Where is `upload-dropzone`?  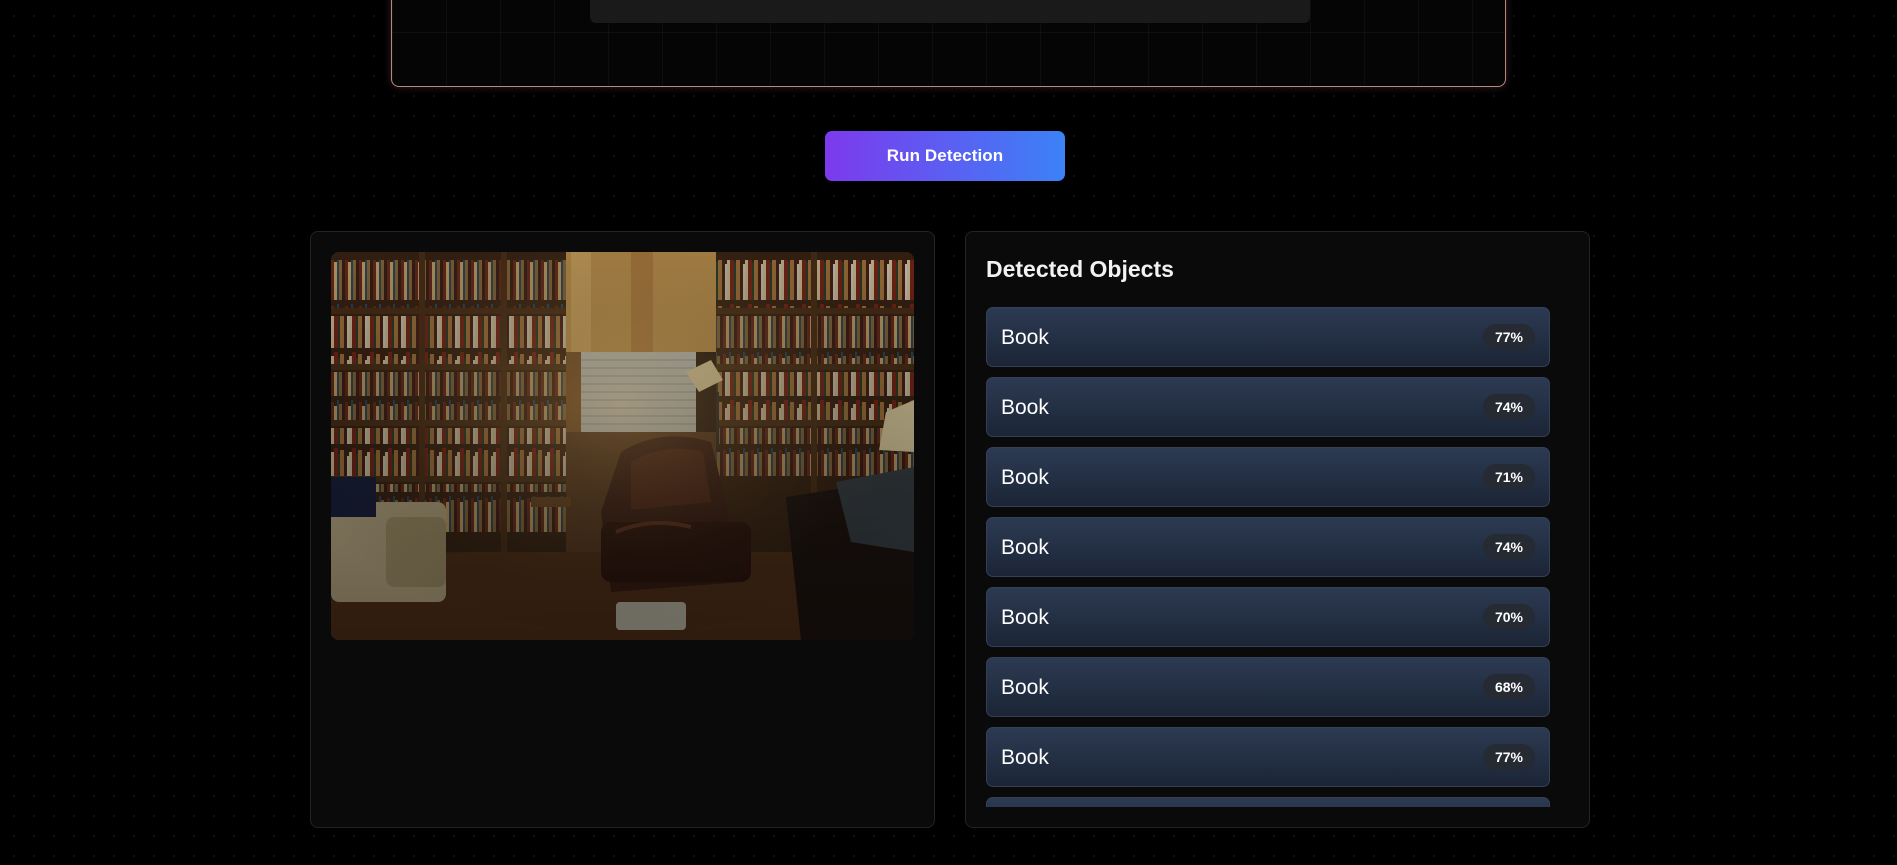 upload-dropzone is located at coordinates (948, 43).